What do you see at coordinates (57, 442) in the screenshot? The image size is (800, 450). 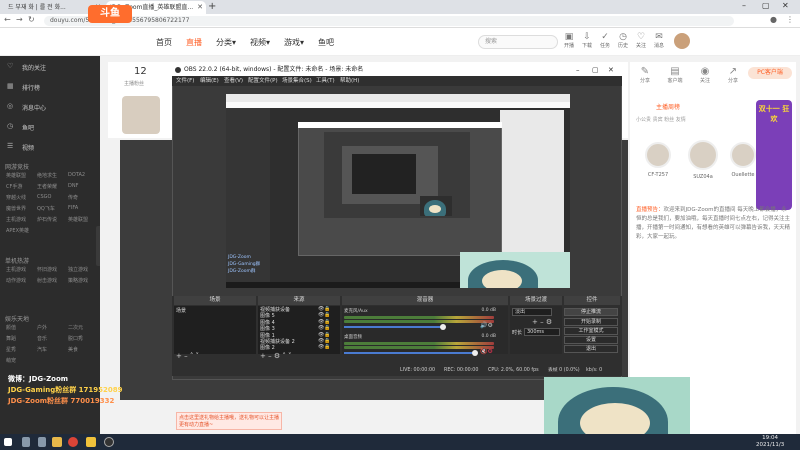 I see `file-explorer-icon` at bounding box center [57, 442].